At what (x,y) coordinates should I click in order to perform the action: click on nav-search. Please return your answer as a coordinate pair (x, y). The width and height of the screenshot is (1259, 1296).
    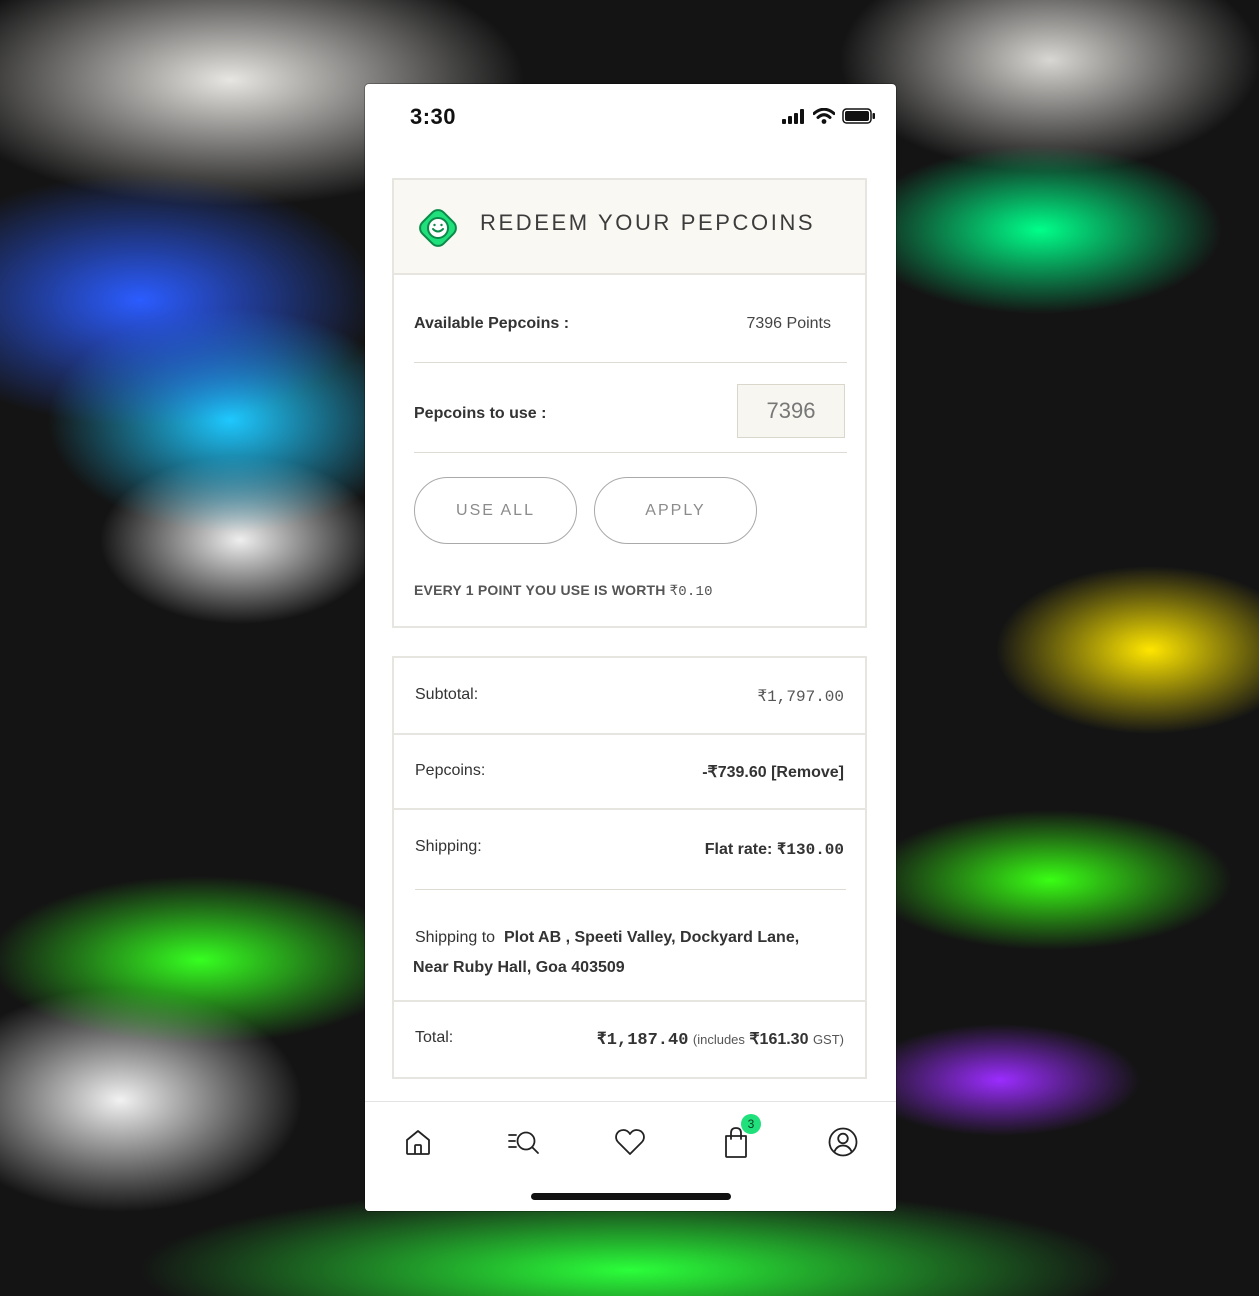
    Looking at the image, I should click on (524, 1142).